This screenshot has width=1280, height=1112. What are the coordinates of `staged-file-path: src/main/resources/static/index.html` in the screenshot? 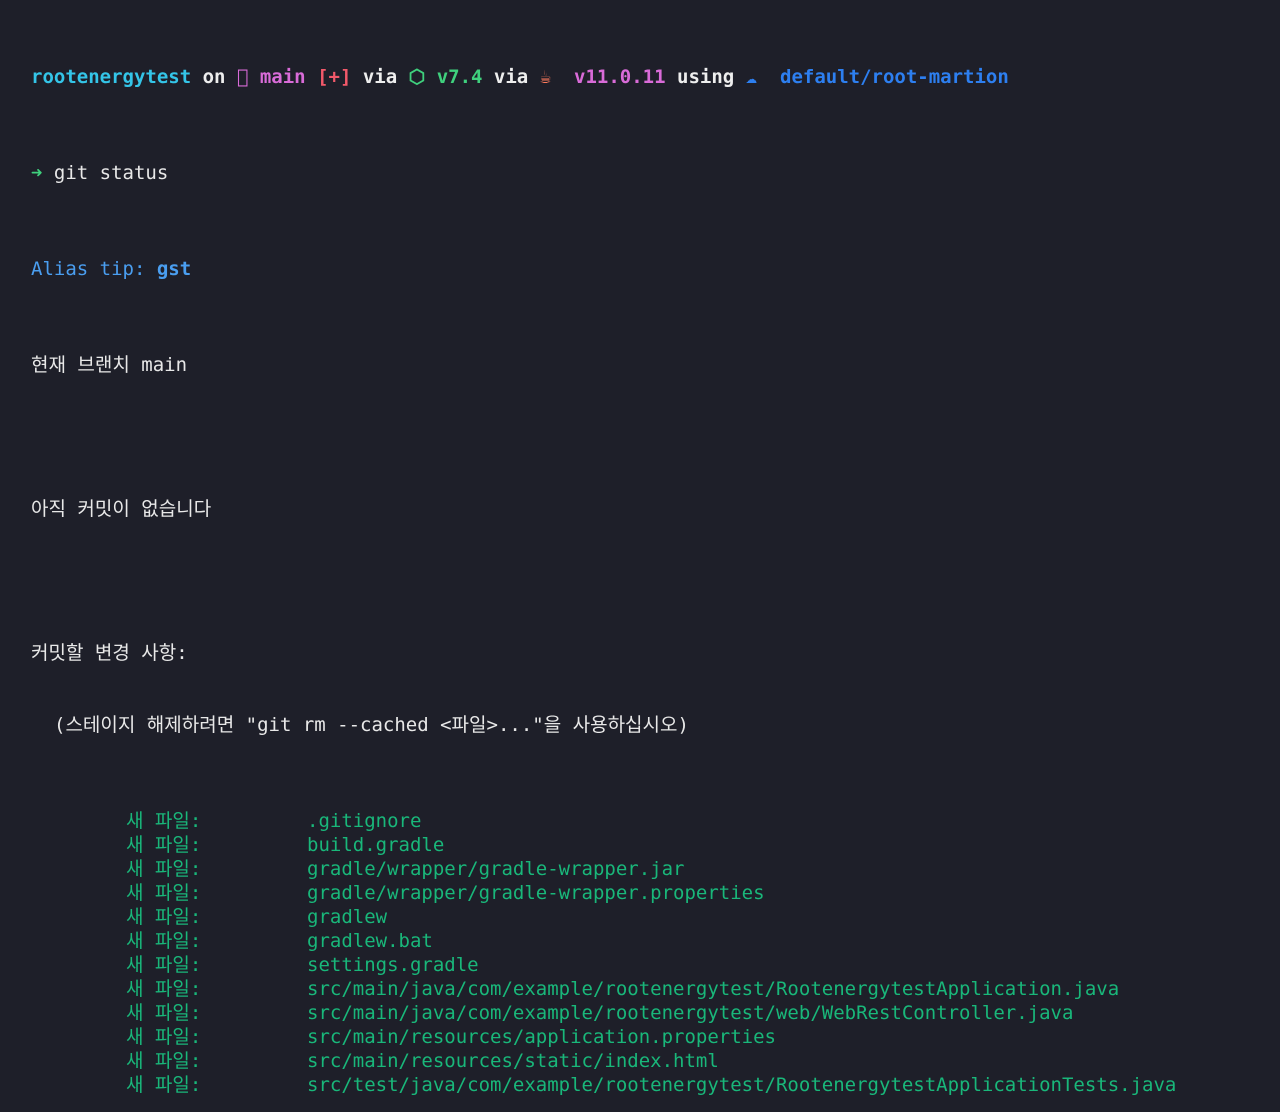 It's located at (513, 1061).